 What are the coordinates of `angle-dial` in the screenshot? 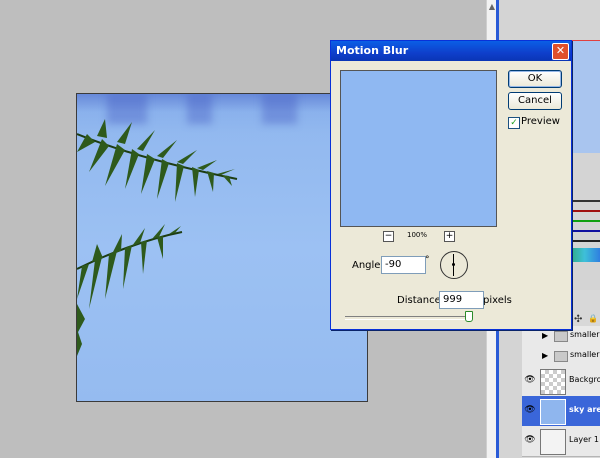 It's located at (454, 265).